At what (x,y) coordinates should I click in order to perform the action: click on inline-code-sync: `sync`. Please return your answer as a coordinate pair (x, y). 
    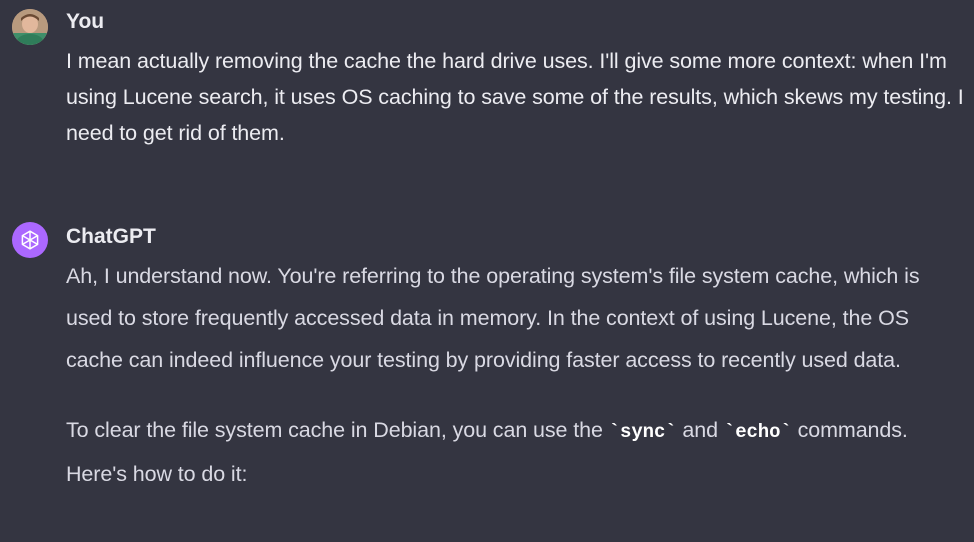
    Looking at the image, I should click on (642, 432).